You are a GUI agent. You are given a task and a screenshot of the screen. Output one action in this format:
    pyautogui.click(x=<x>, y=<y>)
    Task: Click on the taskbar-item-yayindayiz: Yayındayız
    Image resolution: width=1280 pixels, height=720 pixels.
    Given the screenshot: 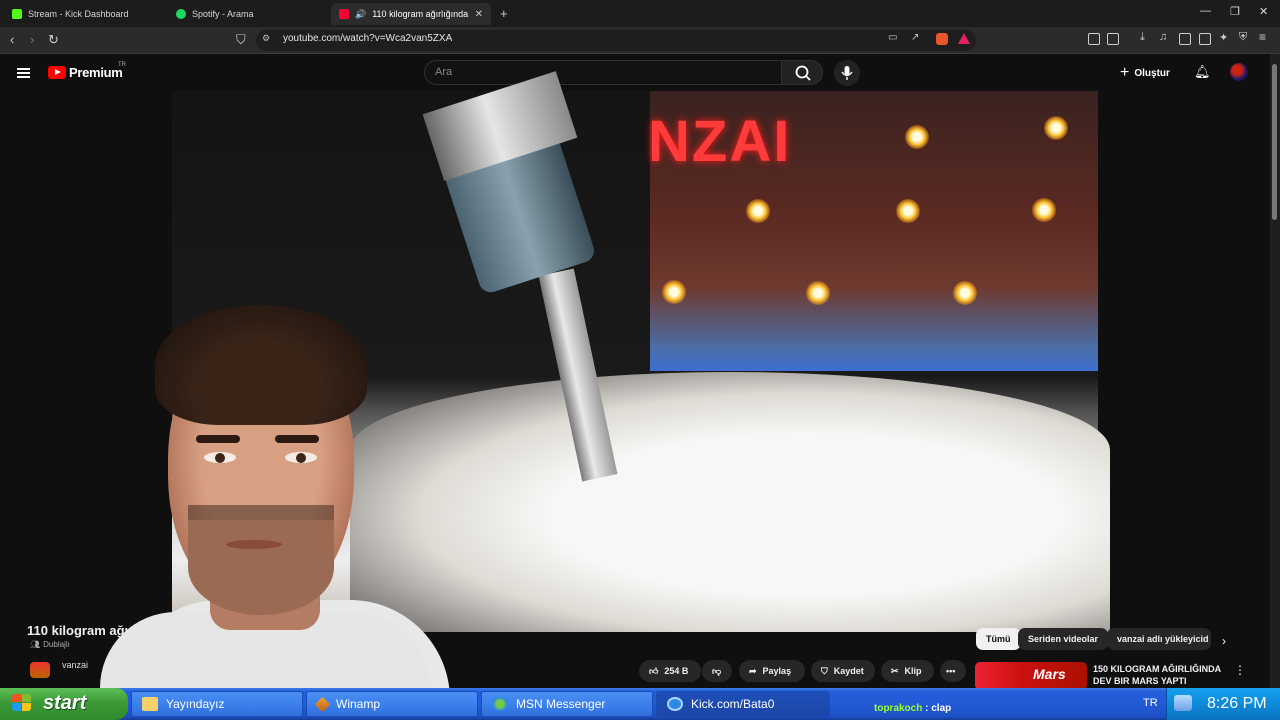 What is the action you would take?
    pyautogui.click(x=217, y=704)
    